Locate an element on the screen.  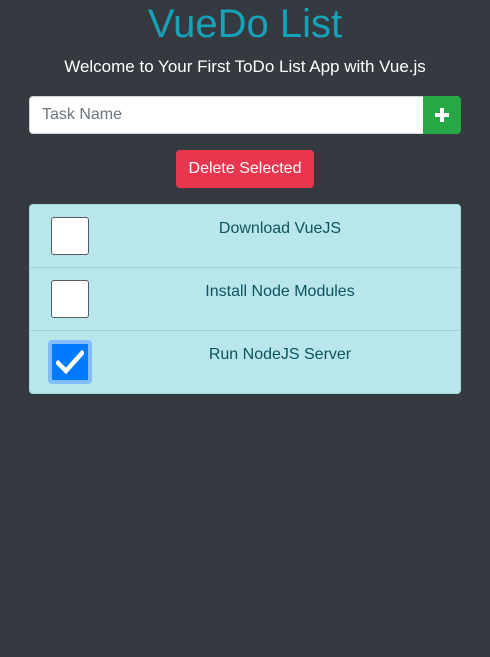
task-name-input is located at coordinates (226, 115).